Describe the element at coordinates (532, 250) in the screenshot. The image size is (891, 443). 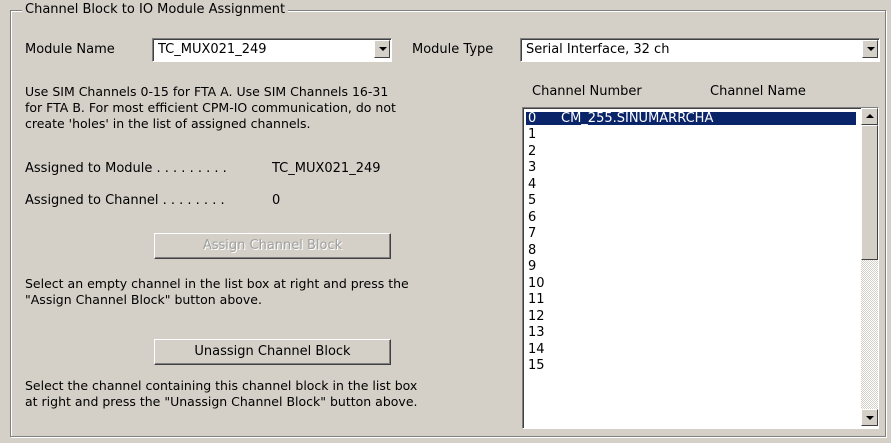
I see `channel-number: 8` at that location.